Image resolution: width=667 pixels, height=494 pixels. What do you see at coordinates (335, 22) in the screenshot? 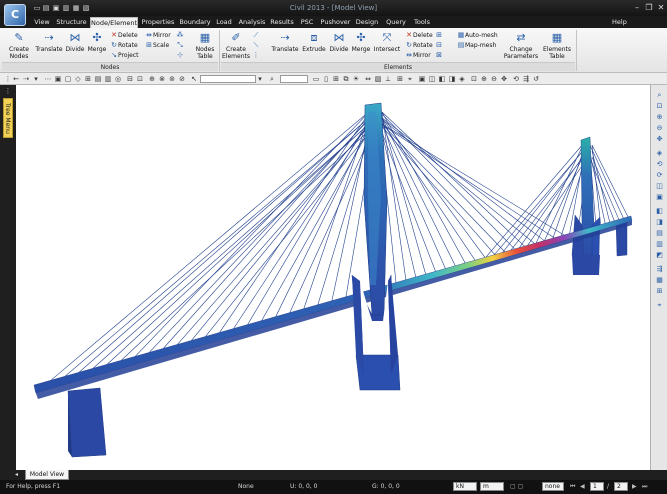
I see `tab-pushover: Pushover` at bounding box center [335, 22].